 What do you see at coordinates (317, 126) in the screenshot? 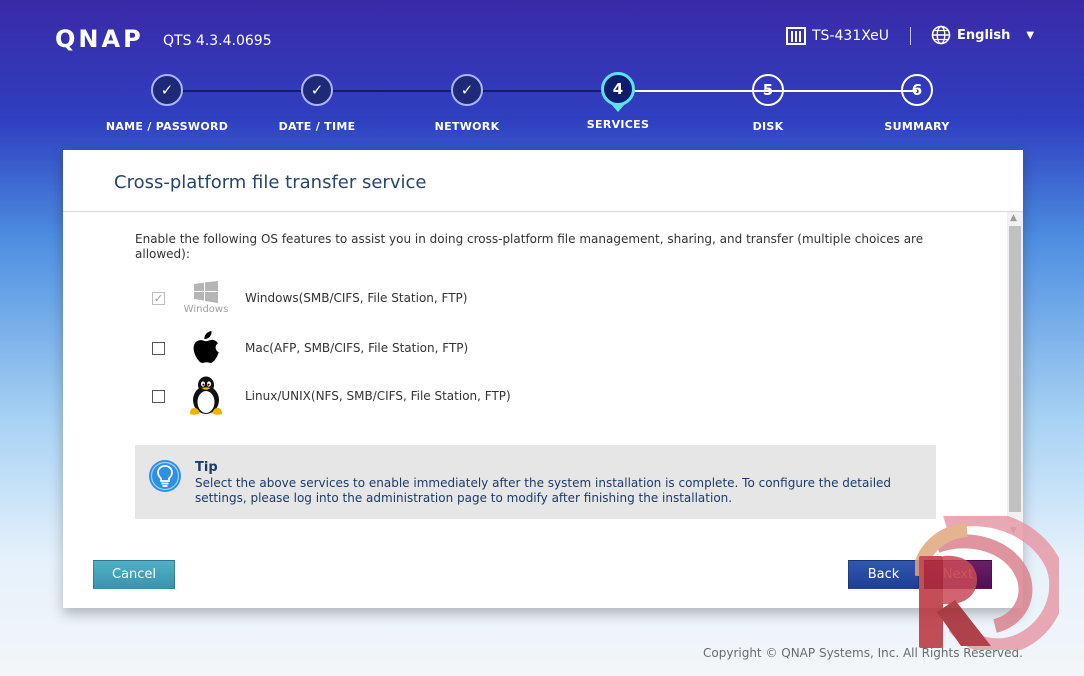
I see `step-label: DATE / TIME` at bounding box center [317, 126].